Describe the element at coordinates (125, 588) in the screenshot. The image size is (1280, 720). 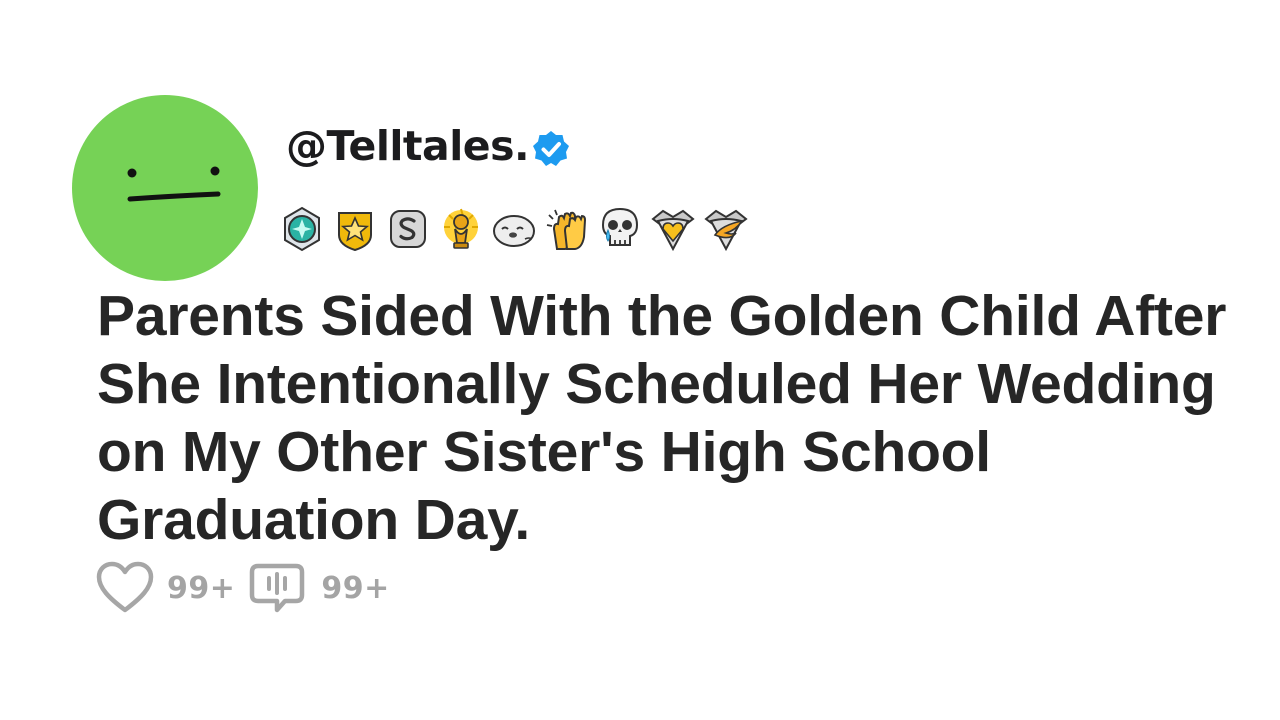
I see `heart-icon` at that location.